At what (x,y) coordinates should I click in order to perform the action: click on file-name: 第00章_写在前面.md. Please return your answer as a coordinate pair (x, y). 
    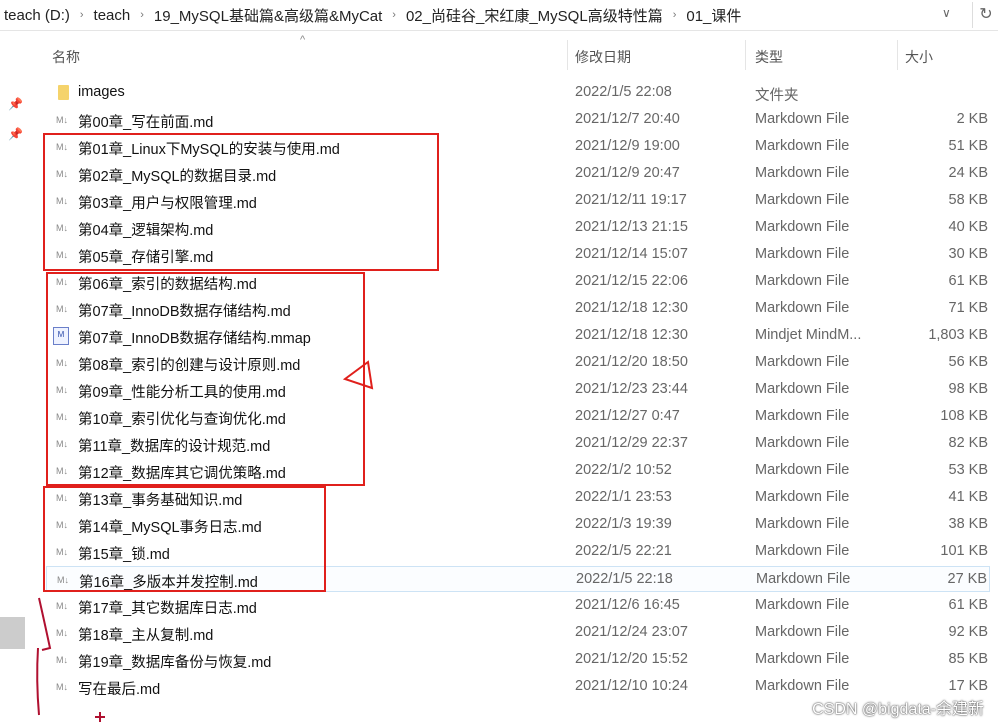
    Looking at the image, I should click on (146, 123).